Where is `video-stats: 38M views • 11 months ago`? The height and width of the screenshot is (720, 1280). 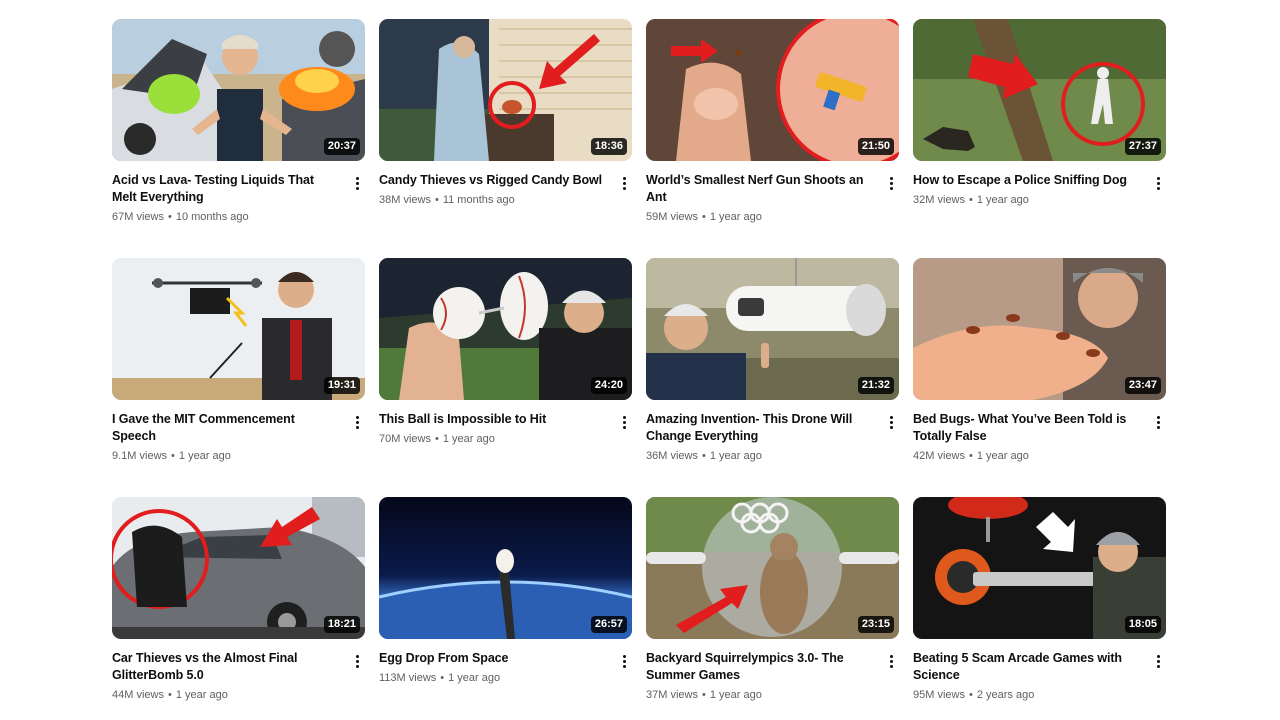 video-stats: 38M views • 11 months ago is located at coordinates (492, 200).